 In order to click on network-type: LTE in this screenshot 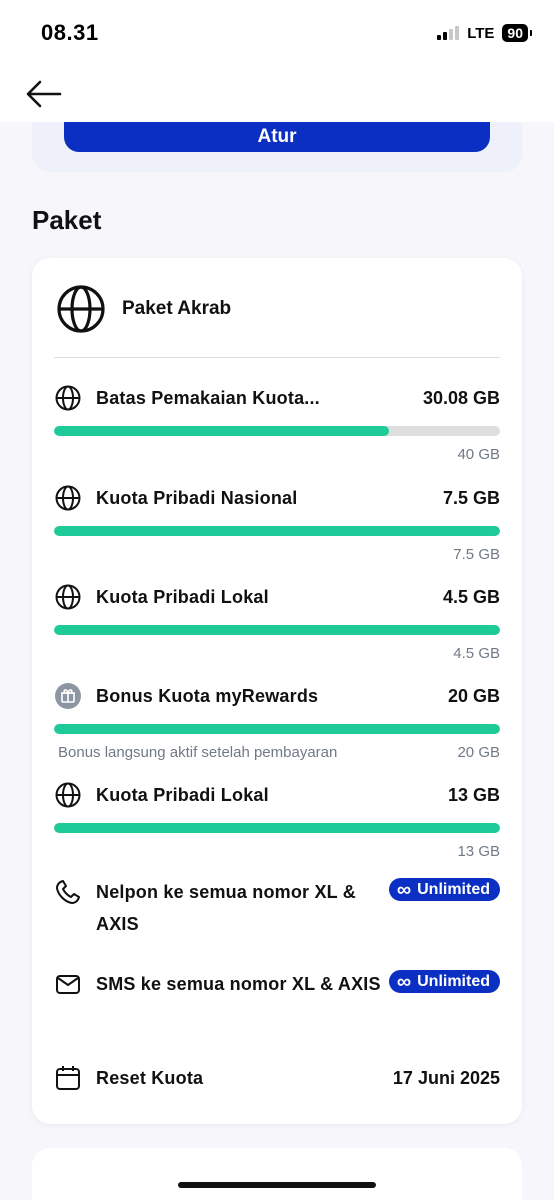, I will do `click(481, 33)`.